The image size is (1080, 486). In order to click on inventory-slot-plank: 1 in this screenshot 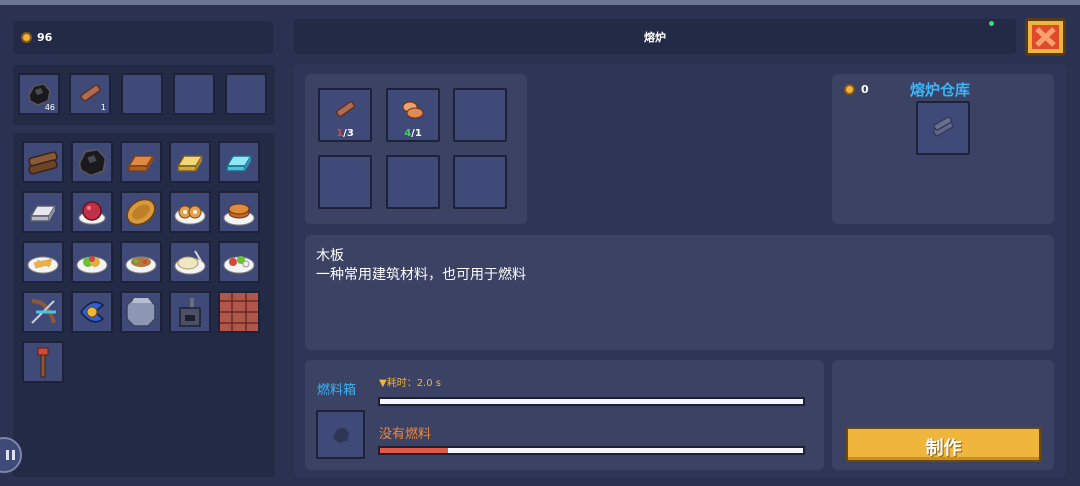, I will do `click(90, 94)`.